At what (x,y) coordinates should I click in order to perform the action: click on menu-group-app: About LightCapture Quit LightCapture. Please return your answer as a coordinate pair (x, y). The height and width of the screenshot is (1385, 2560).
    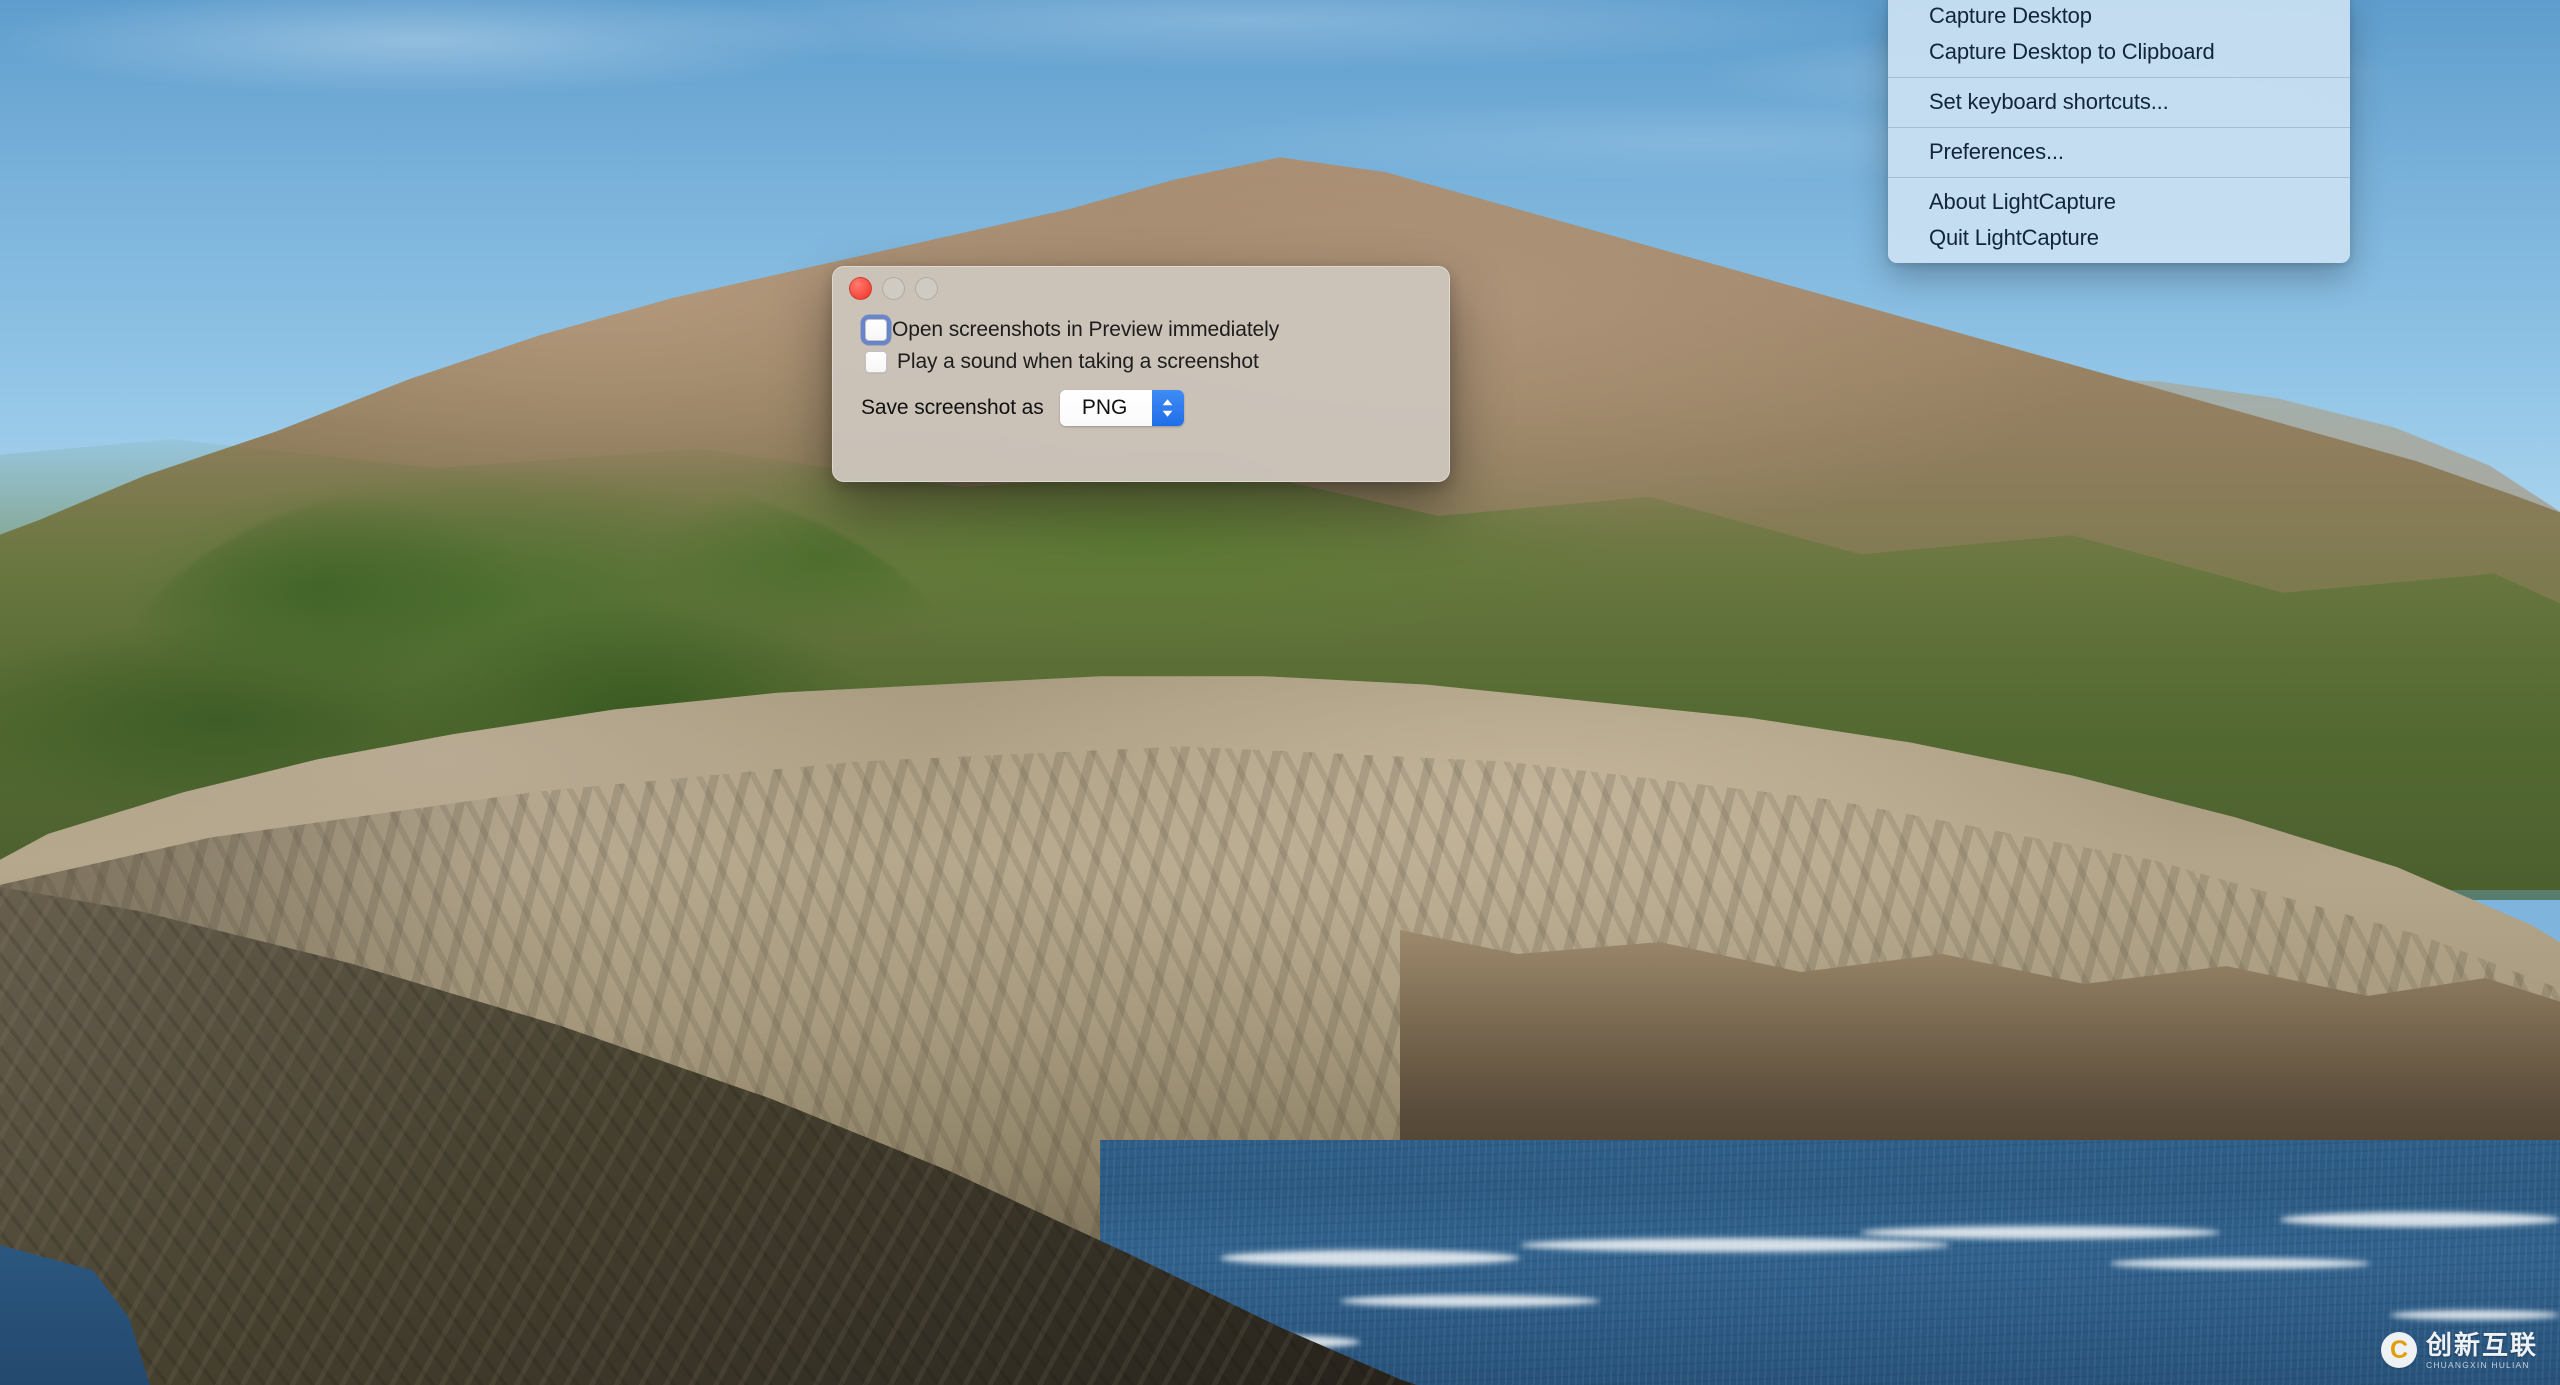
    Looking at the image, I should click on (2119, 220).